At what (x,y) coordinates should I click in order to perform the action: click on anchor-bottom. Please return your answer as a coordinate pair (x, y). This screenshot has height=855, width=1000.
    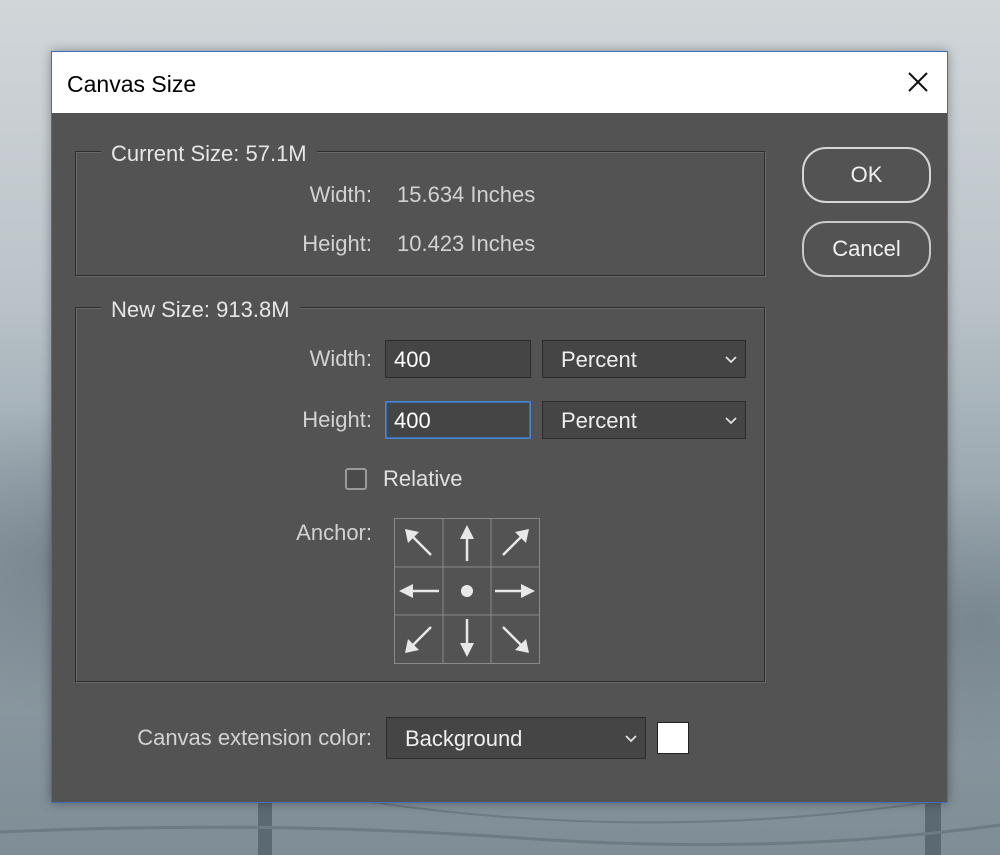
    Looking at the image, I should click on (467, 639).